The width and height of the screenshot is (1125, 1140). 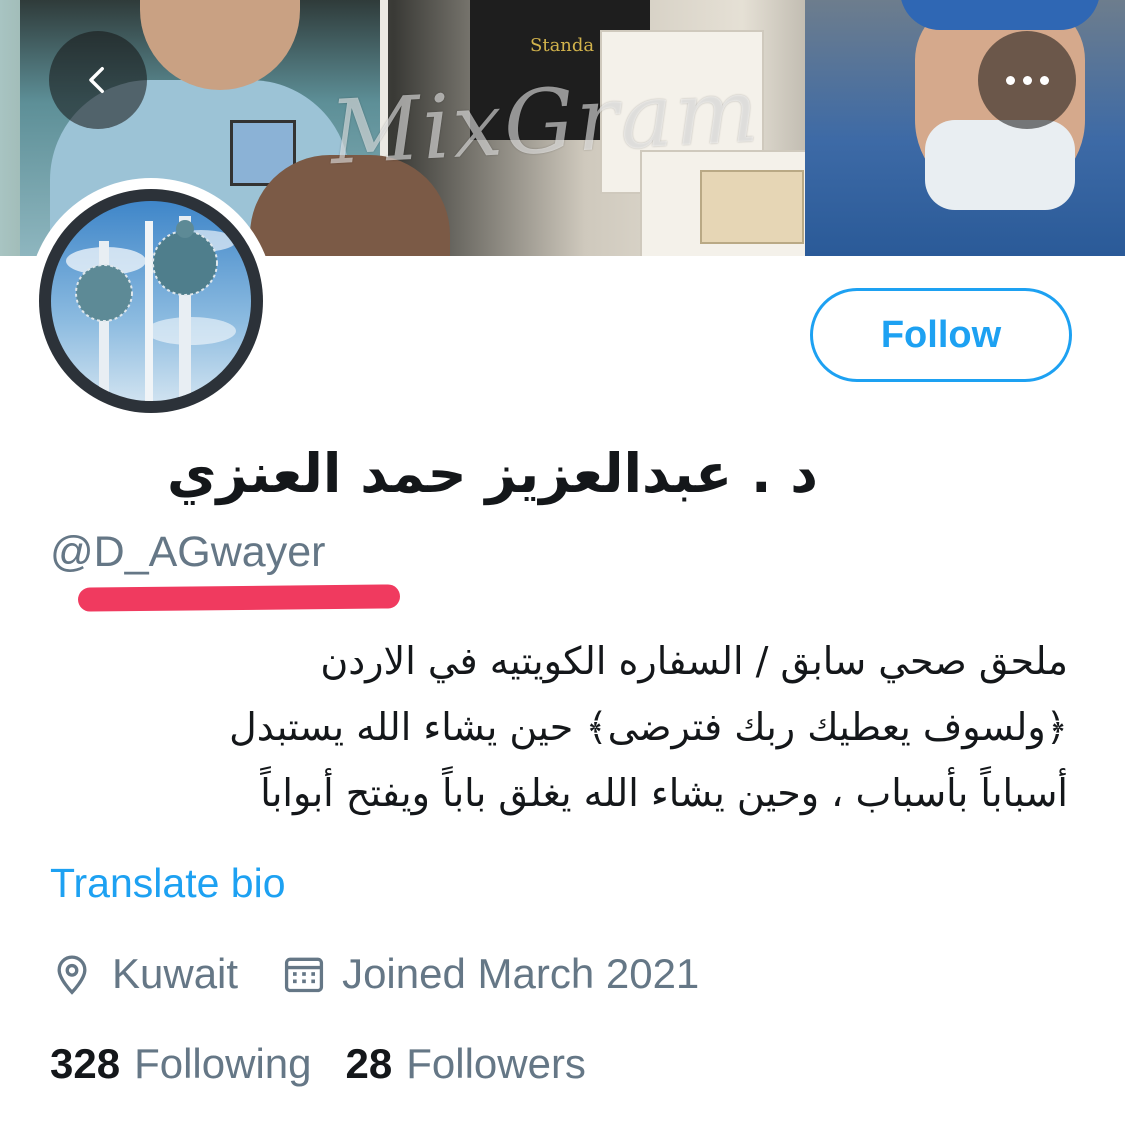 I want to click on avatar, so click(x=151, y=301).